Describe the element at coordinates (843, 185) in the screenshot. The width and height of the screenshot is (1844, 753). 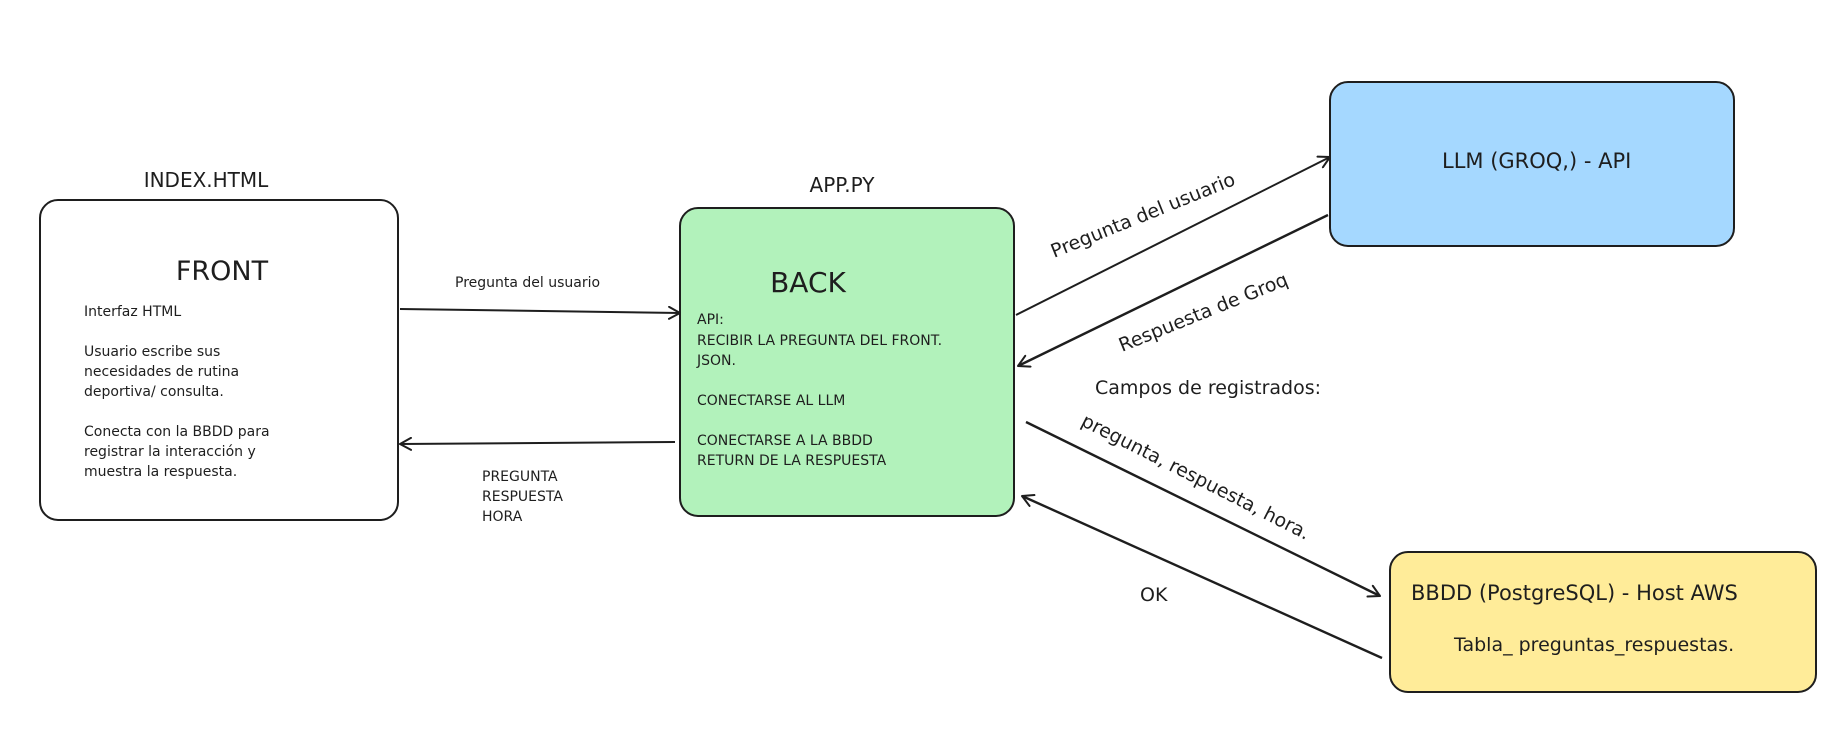
I see `back-caption: APP.PY` at that location.